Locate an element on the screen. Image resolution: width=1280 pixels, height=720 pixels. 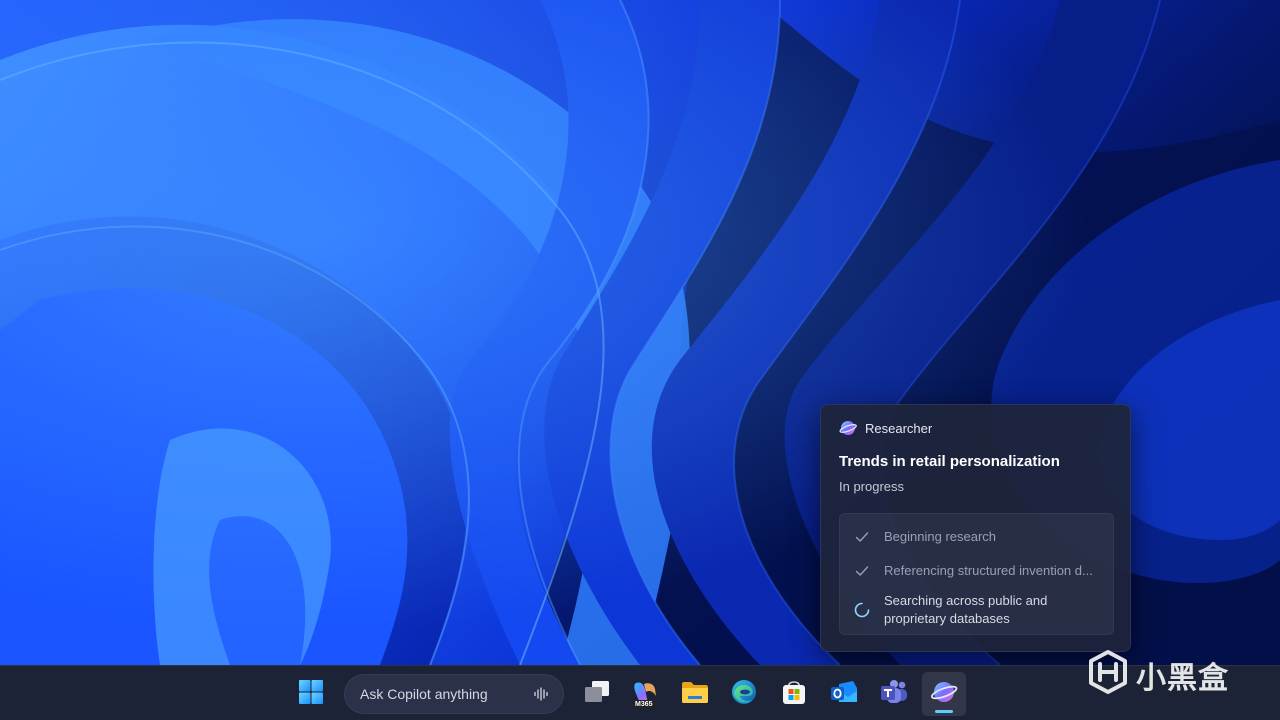
heybox-logo-icon is located at coordinates (1108, 674).